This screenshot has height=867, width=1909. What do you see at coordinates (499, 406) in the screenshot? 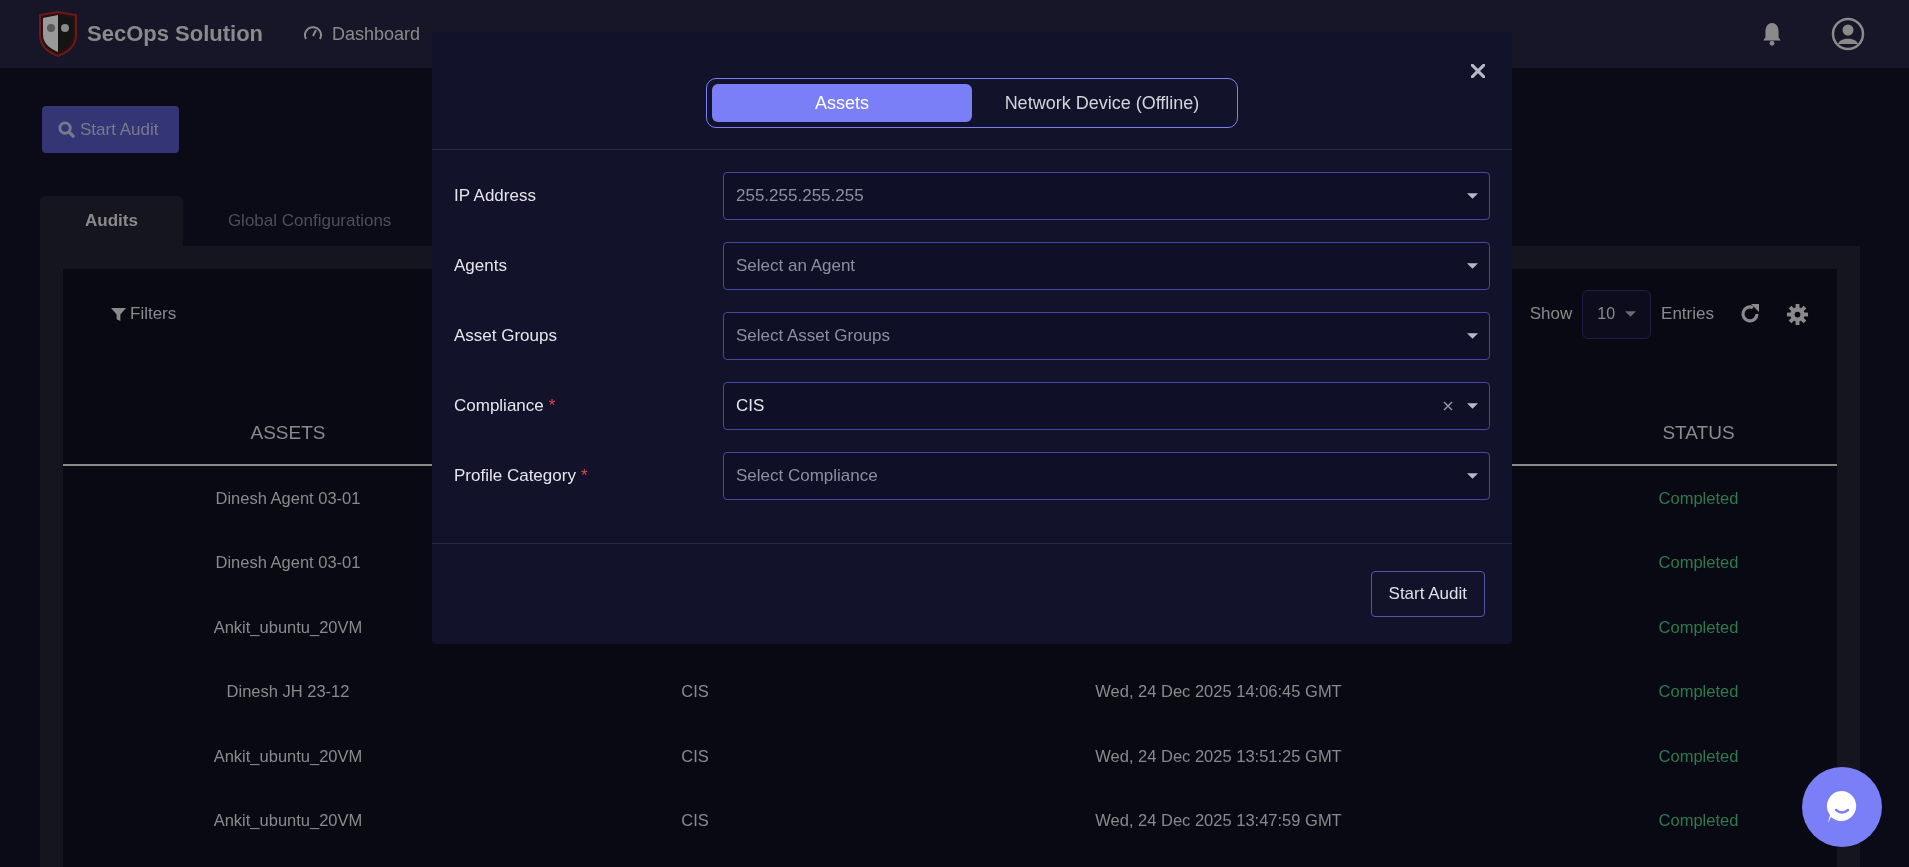
I see `field-label: Compliance` at bounding box center [499, 406].